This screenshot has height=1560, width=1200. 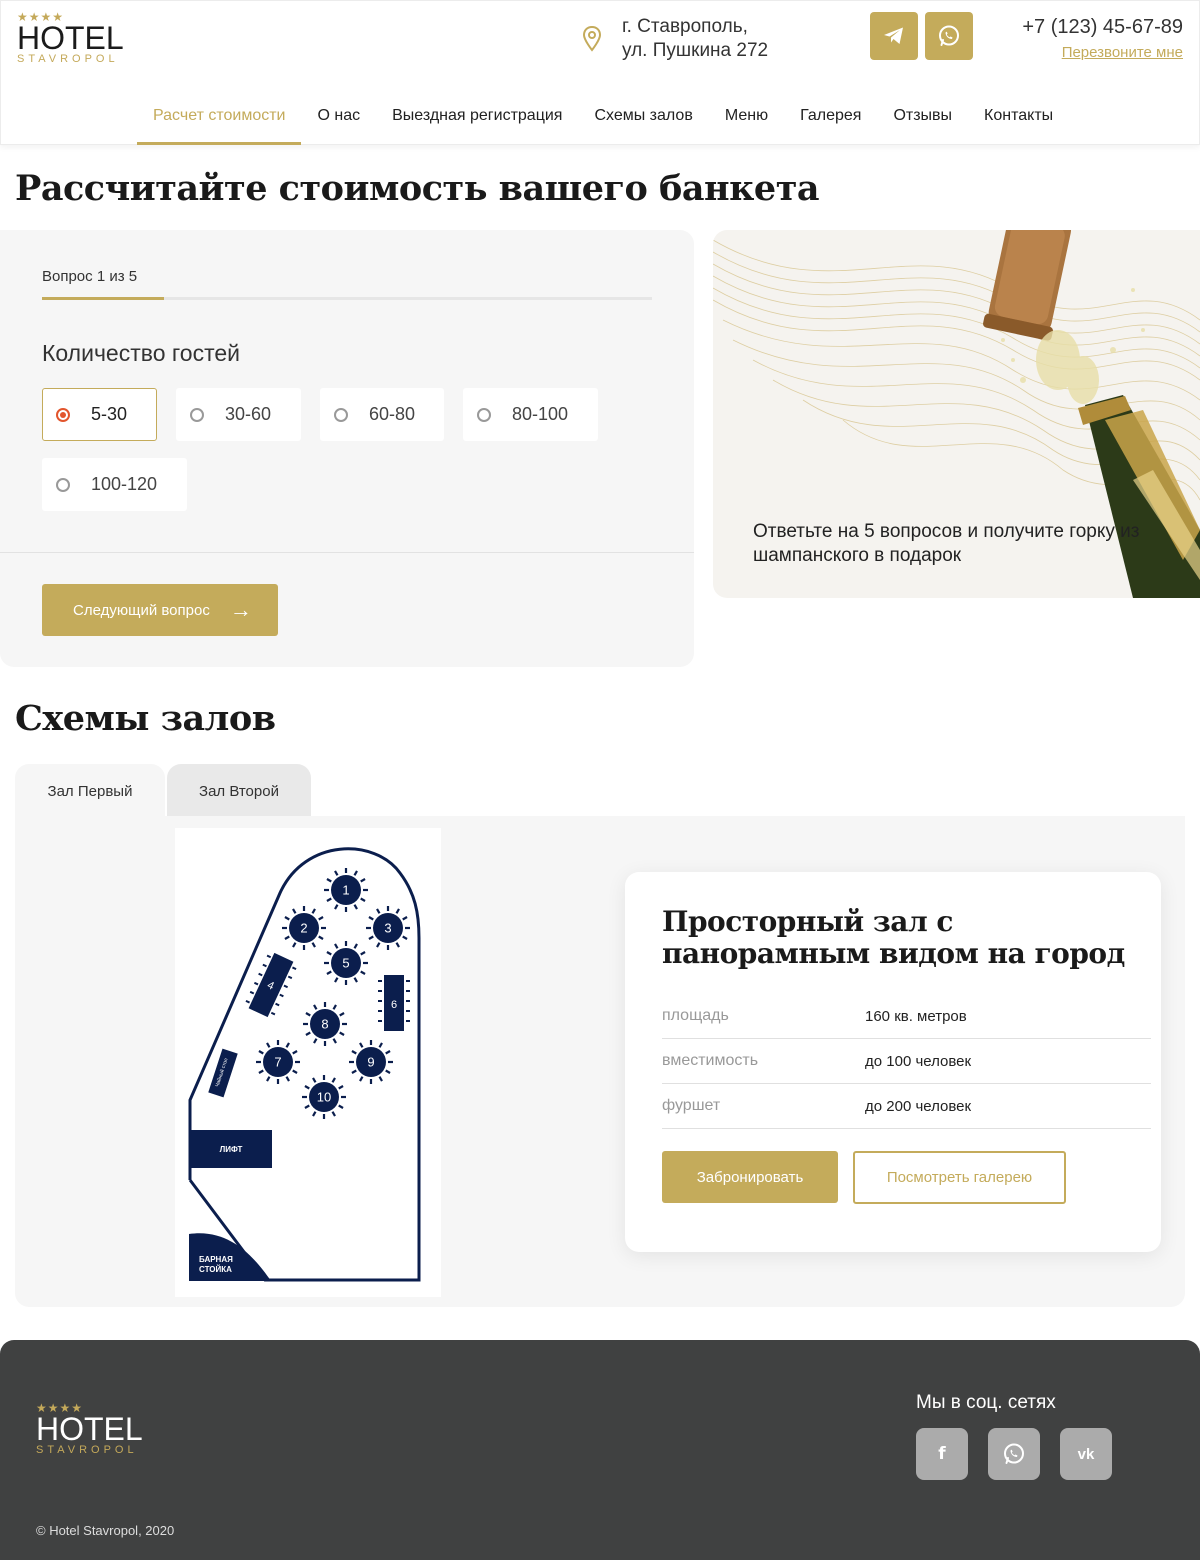 What do you see at coordinates (68, 59) in the screenshot?
I see `logo-subtitle: STAVROPOL` at bounding box center [68, 59].